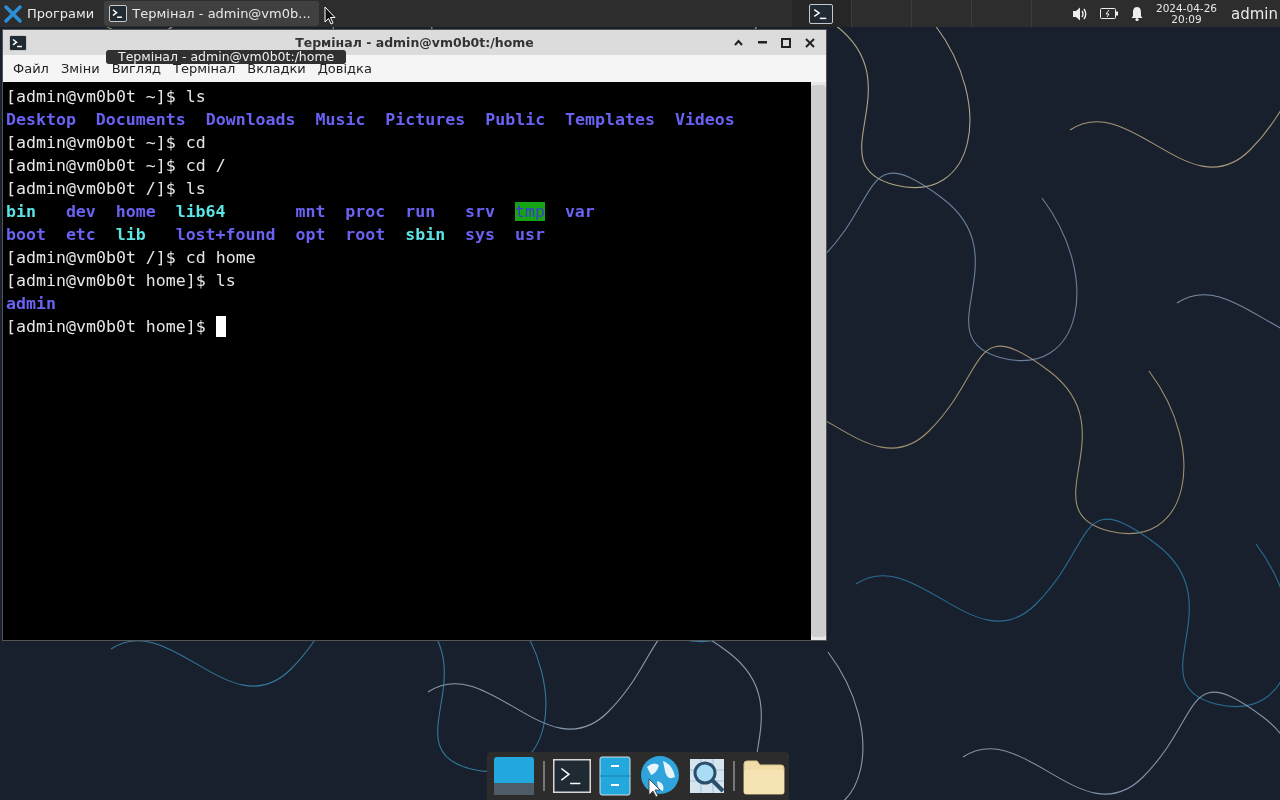 The width and height of the screenshot is (1280, 800). Describe the element at coordinates (480, 211) in the screenshot. I see `file-name: srv` at that location.